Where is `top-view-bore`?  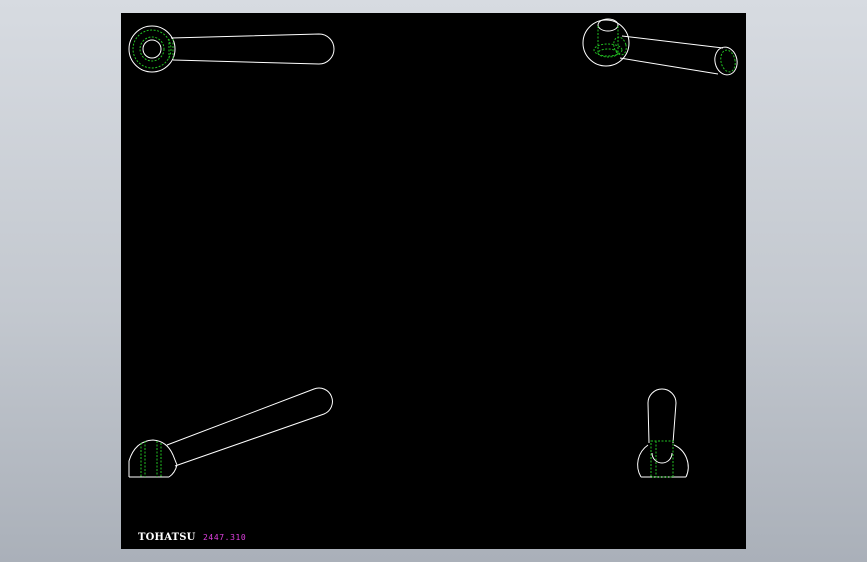 top-view-bore is located at coordinates (152, 49).